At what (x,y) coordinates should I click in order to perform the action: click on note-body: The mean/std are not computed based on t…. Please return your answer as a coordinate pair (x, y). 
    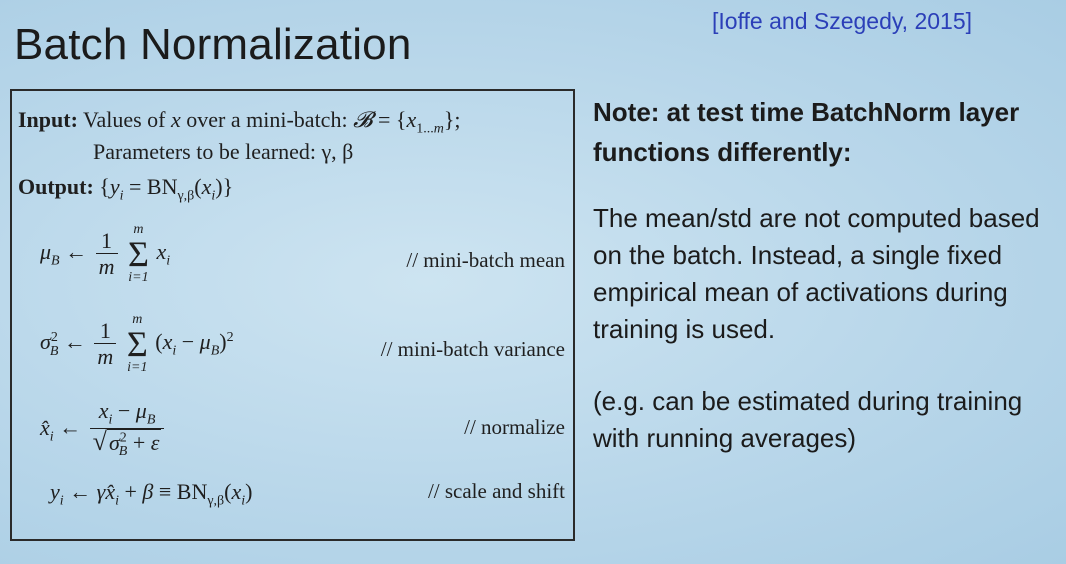
    Looking at the image, I should click on (816, 273).